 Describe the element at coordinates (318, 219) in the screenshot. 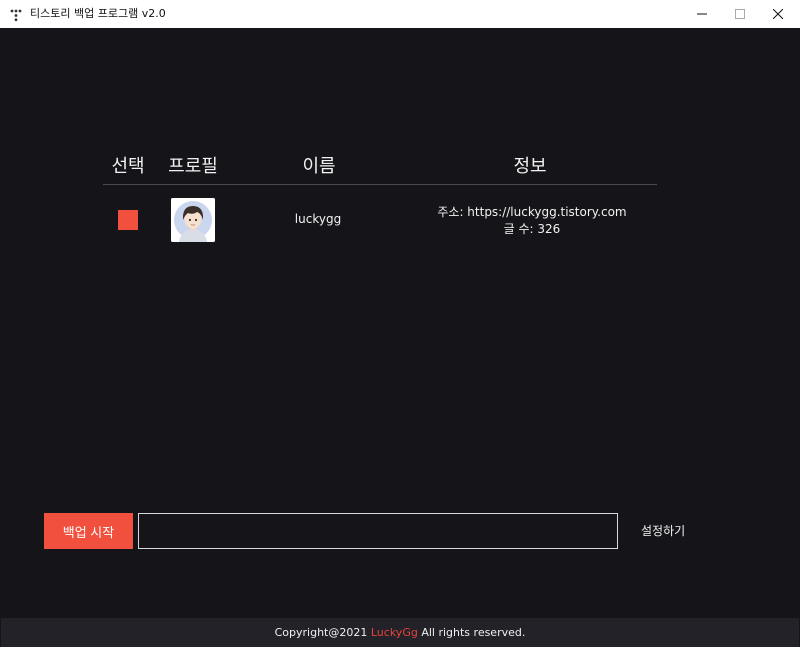

I see `row-name: luckygg` at that location.